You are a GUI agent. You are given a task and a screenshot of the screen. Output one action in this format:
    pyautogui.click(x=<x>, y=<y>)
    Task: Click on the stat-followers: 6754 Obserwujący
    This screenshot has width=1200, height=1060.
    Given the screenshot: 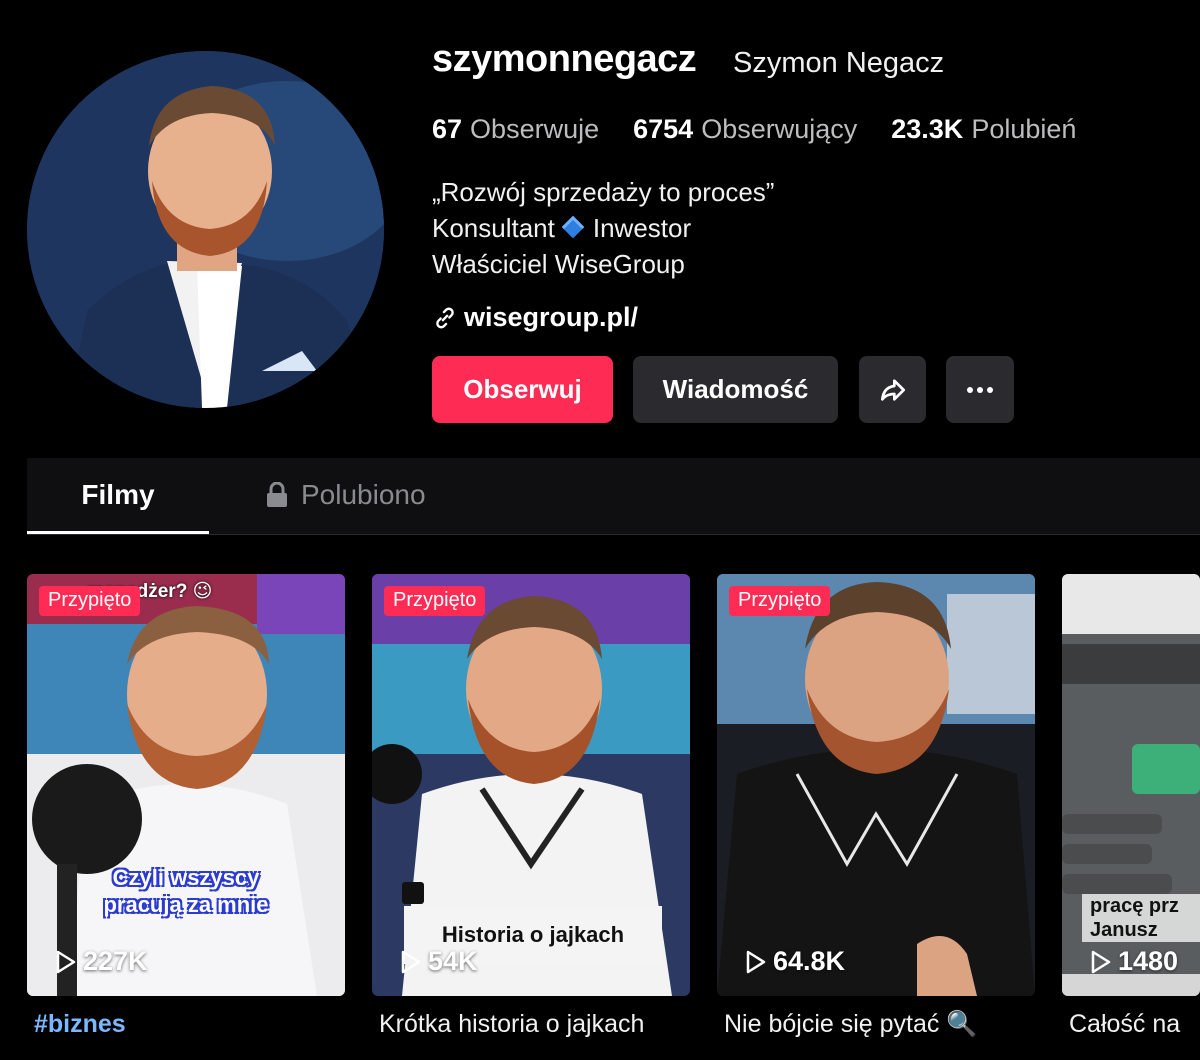 What is the action you would take?
    pyautogui.click(x=745, y=129)
    